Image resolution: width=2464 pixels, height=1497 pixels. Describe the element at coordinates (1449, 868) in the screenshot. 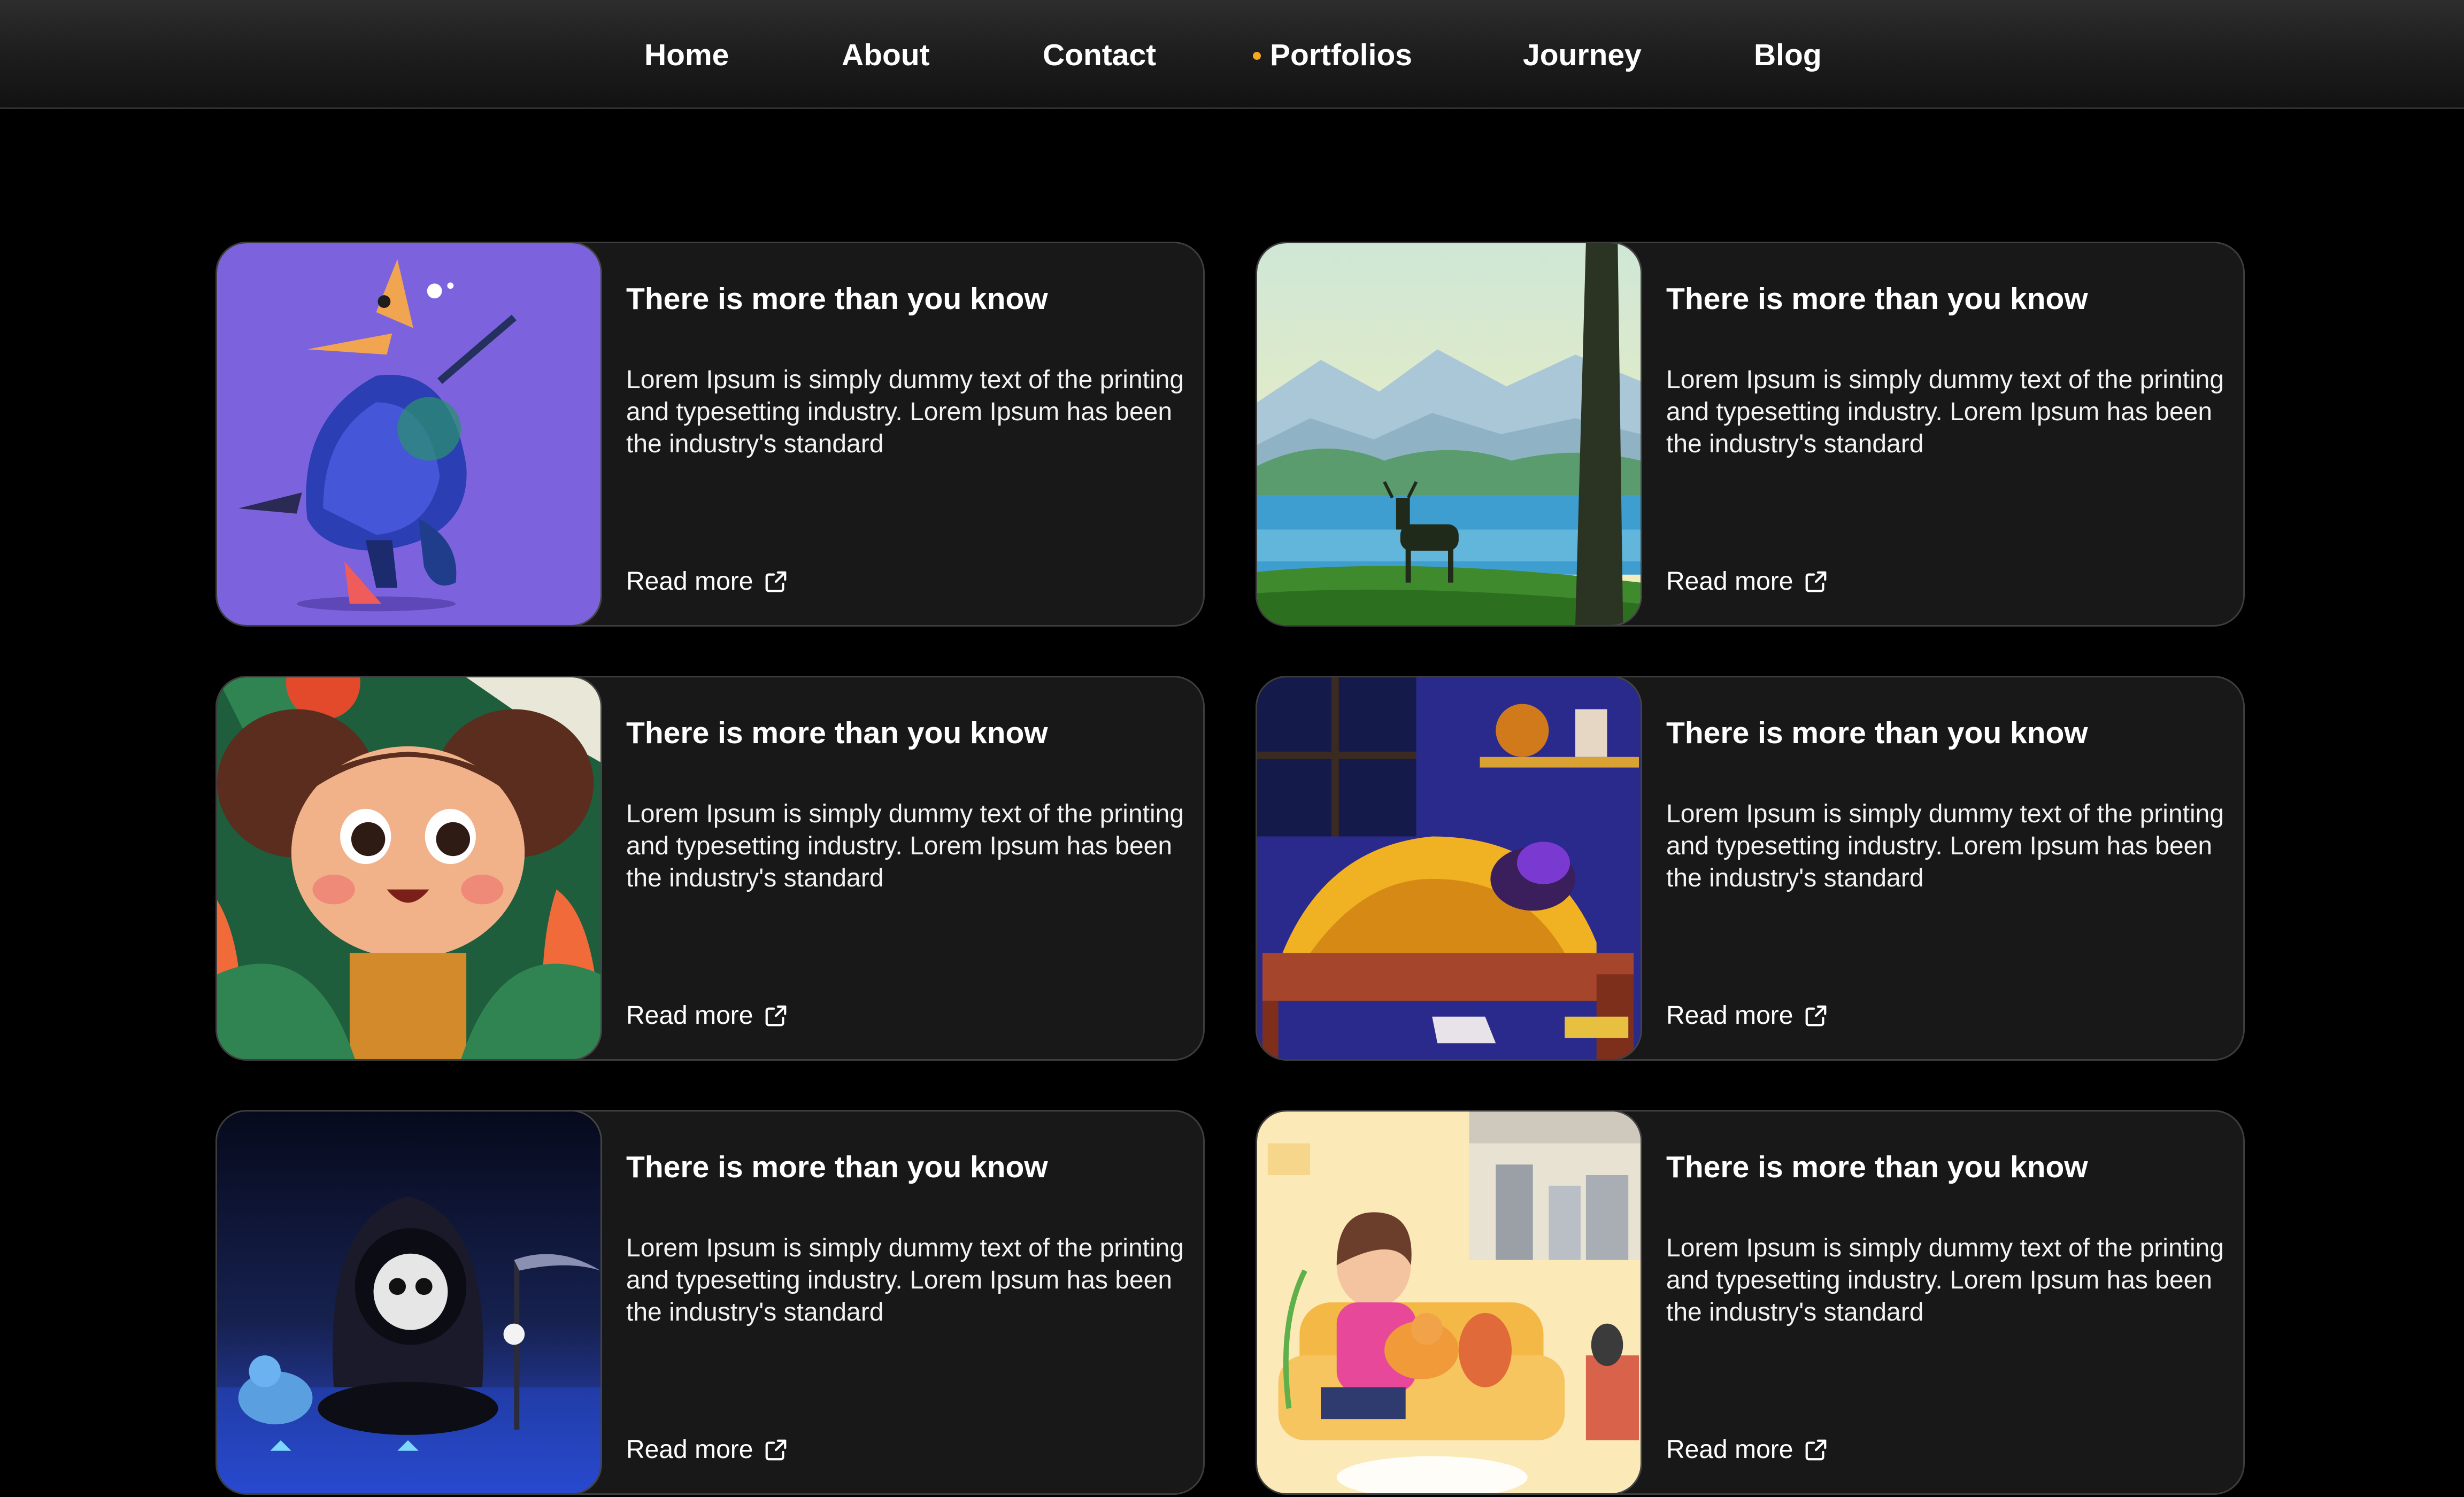

I see `card-image-sleeping` at that location.